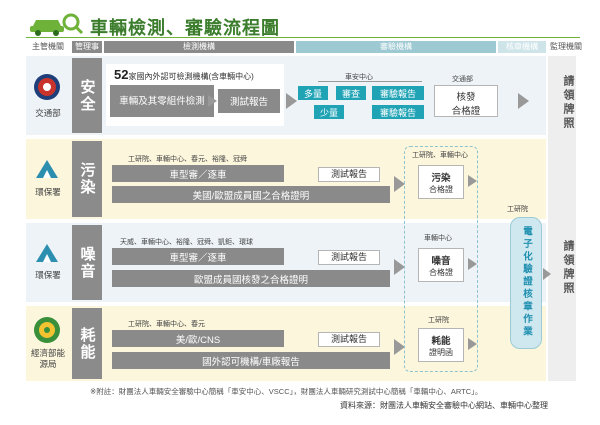  What do you see at coordinates (351, 93) in the screenshot?
I see `review-badge: 審查` at bounding box center [351, 93].